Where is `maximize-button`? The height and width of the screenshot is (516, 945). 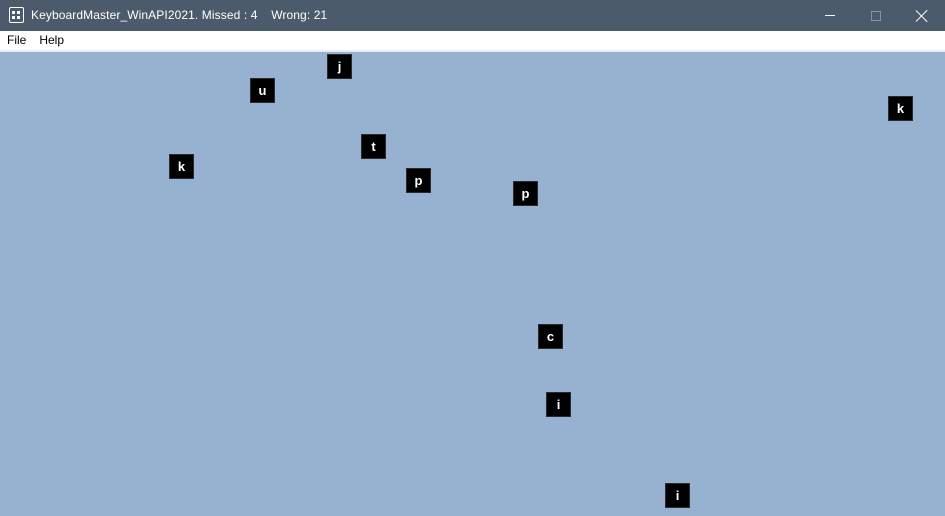 maximize-button is located at coordinates (876, 15).